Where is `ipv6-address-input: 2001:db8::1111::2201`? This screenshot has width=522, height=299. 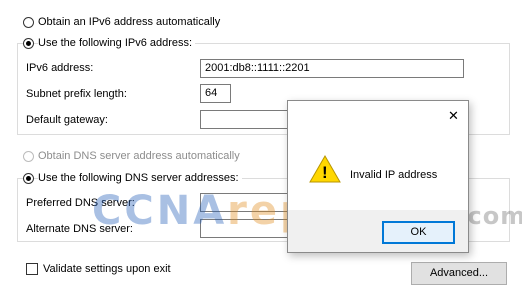 ipv6-address-input: 2001:db8::1111::2201 is located at coordinates (332, 68).